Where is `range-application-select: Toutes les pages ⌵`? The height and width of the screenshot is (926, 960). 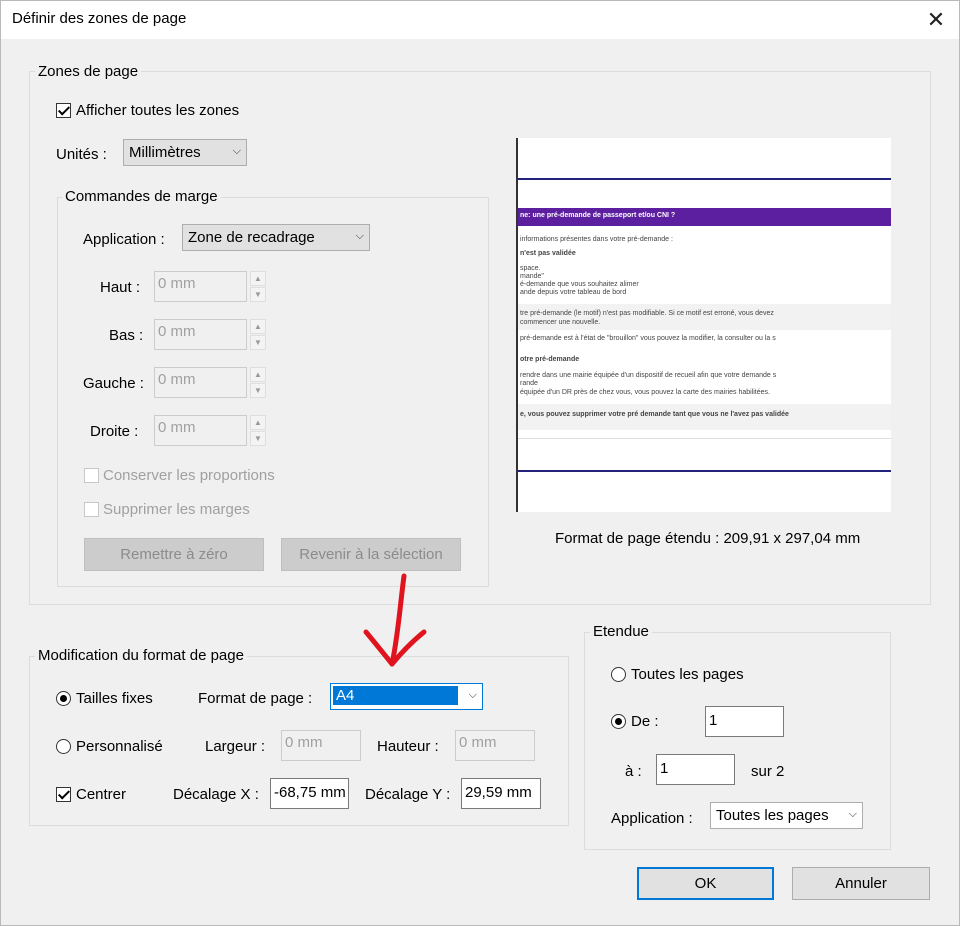
range-application-select: Toutes les pages ⌵ is located at coordinates (786, 815).